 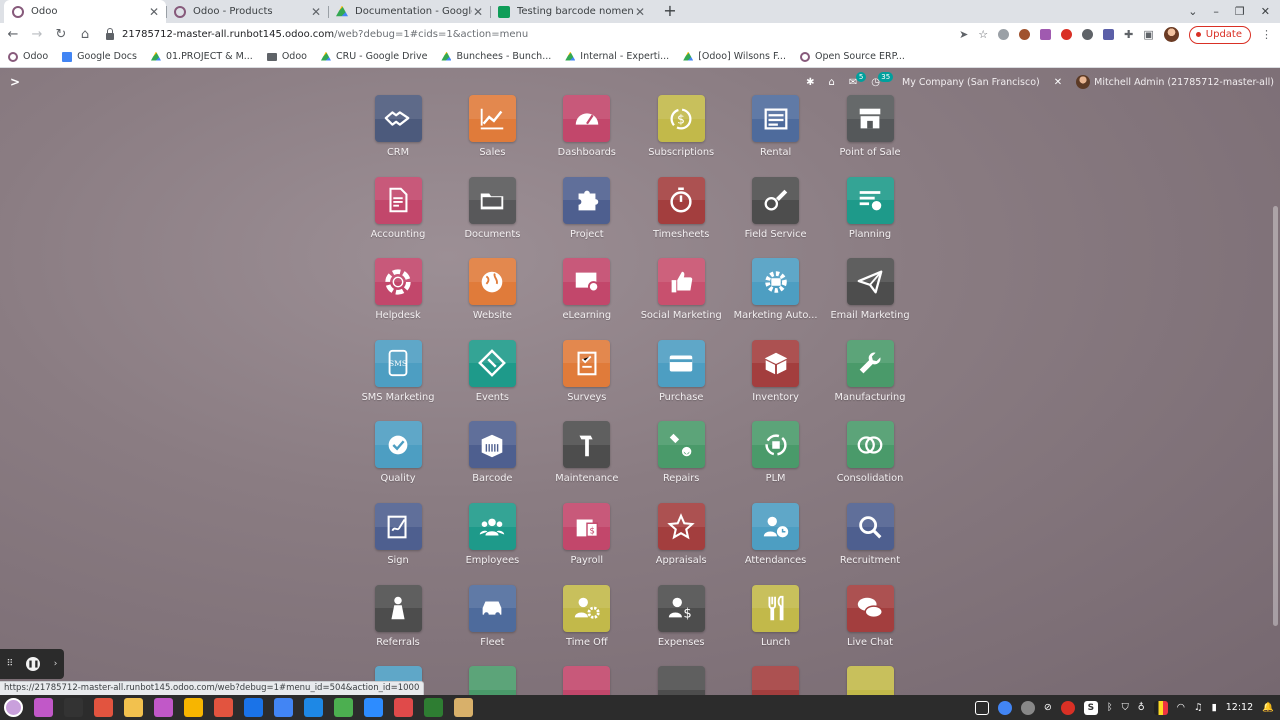 I want to click on app-tile-attendances: Attendances, so click(x=776, y=543).